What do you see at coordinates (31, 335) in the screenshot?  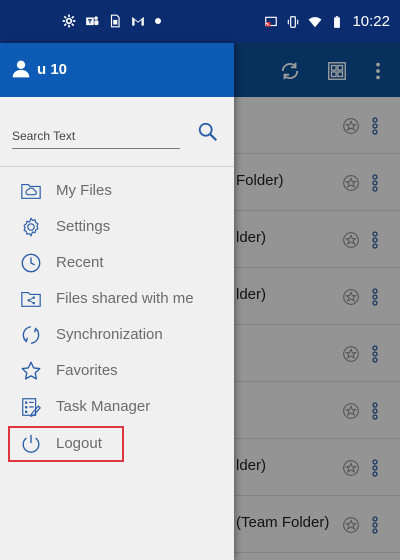 I see `sync-icon` at bounding box center [31, 335].